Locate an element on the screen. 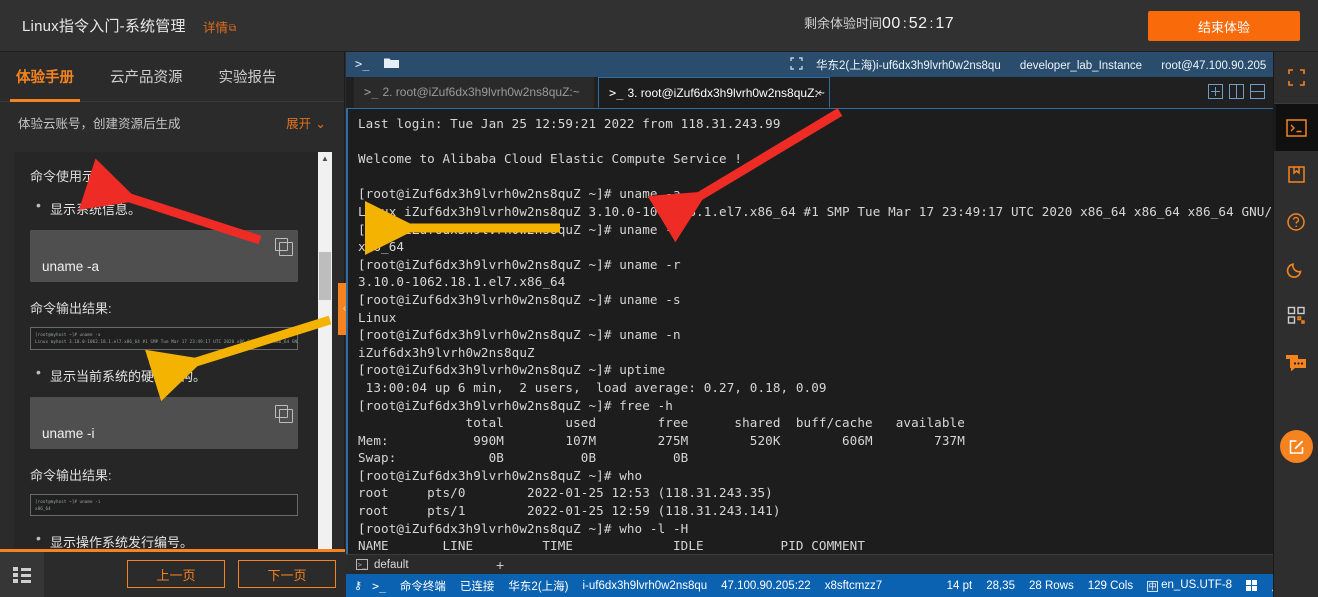 Image resolution: width=1318 pixels, height=597 pixels. account-text: 体验云账号，创建资源后生成 is located at coordinates (99, 123).